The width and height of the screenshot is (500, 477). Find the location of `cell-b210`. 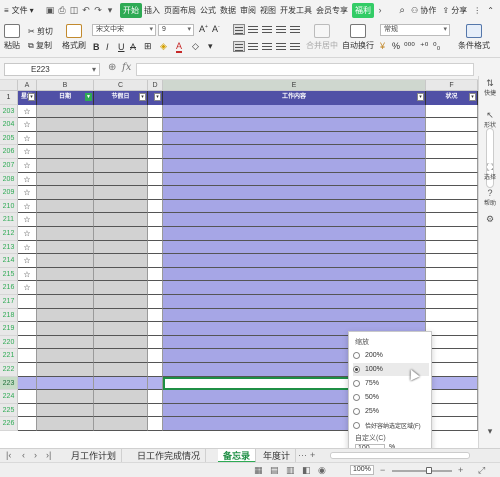

cell-b210 is located at coordinates (65, 206).